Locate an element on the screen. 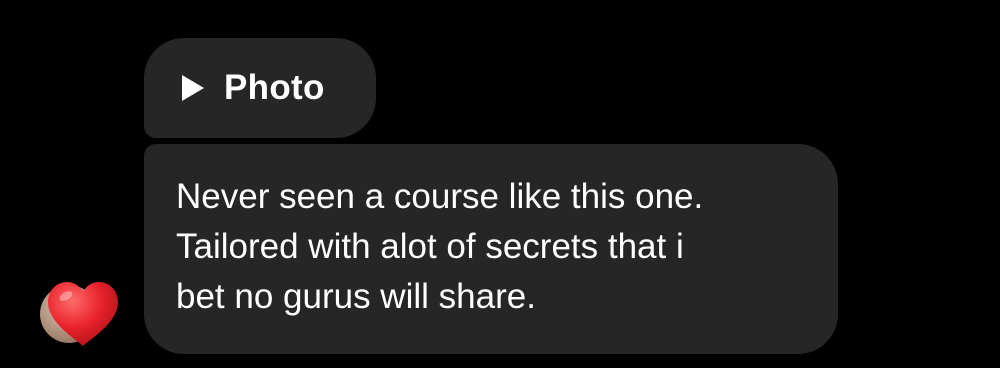 The width and height of the screenshot is (1000, 368). photo-message-bubble: Photo is located at coordinates (260, 88).